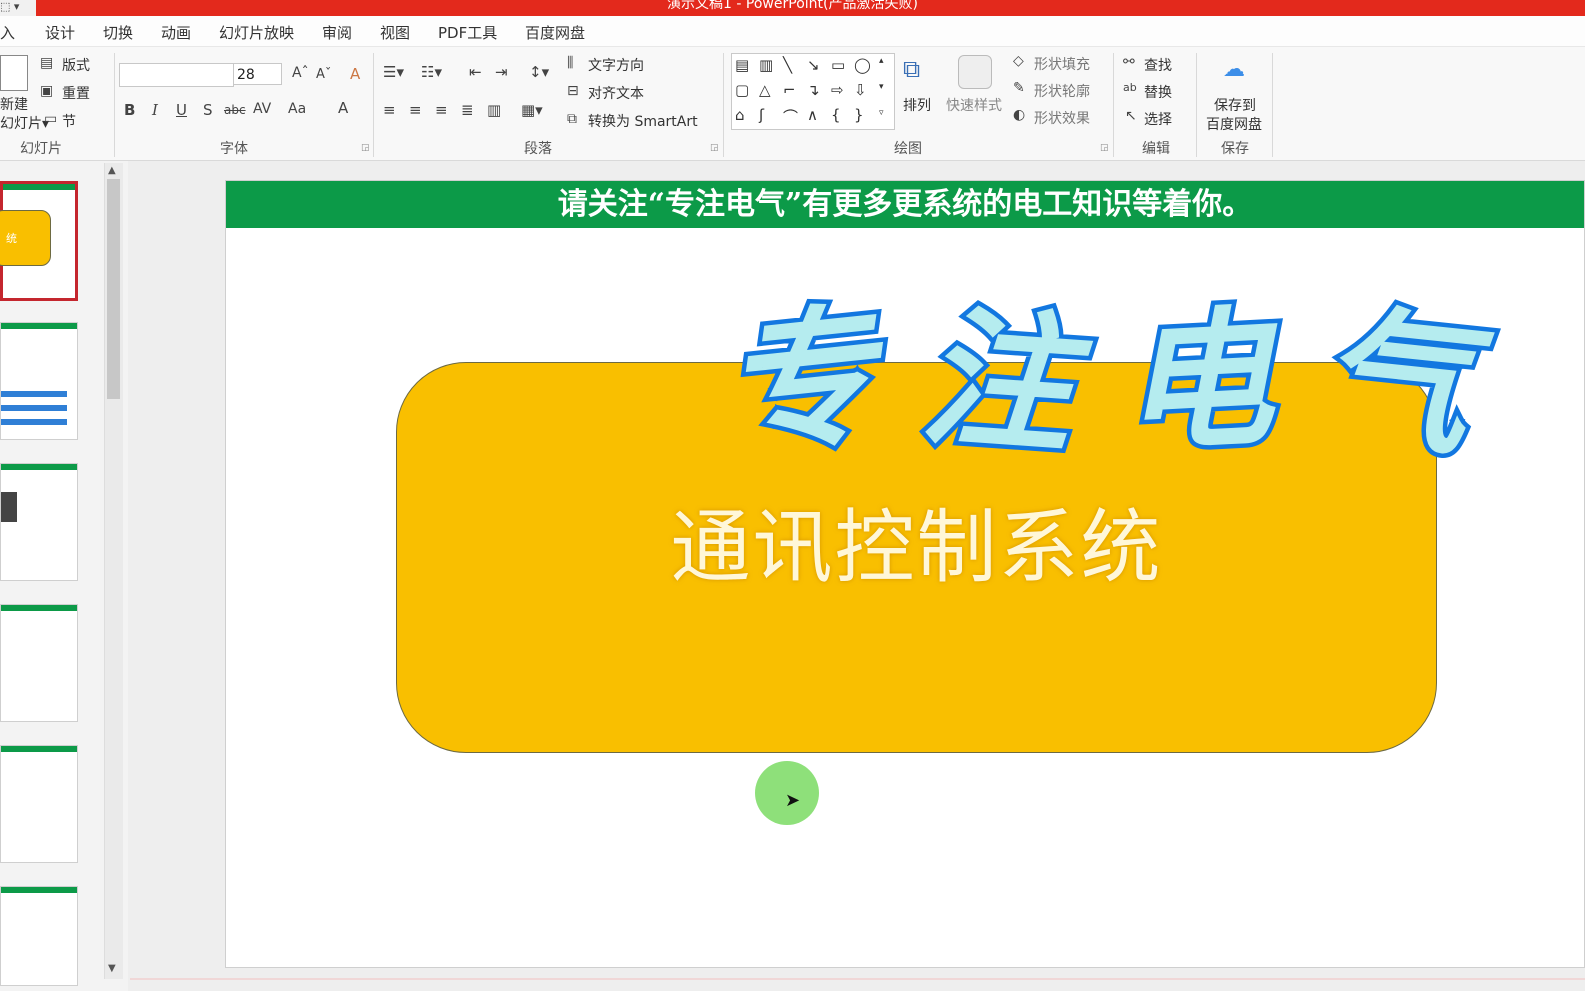 This screenshot has width=1585, height=991. Describe the element at coordinates (860, 90) in the screenshot. I see `down-arrow-shape-icon: ⇩` at that location.